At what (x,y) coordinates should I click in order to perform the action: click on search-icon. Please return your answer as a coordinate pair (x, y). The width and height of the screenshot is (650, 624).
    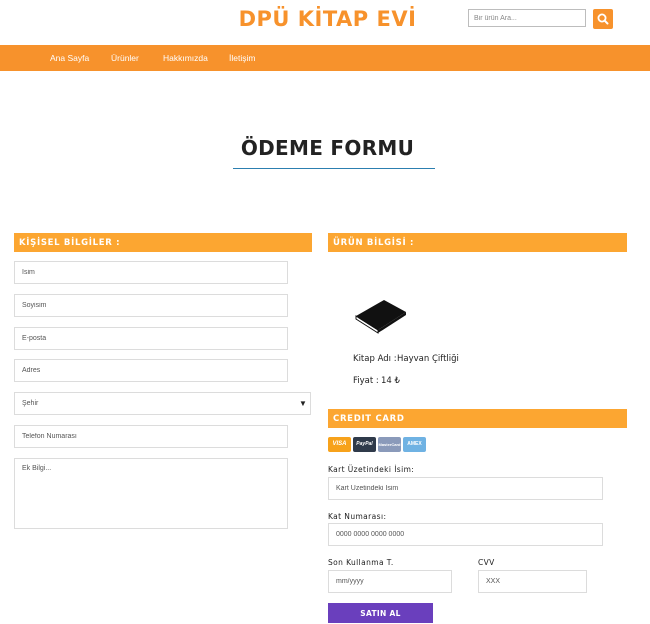
    Looking at the image, I should click on (603, 19).